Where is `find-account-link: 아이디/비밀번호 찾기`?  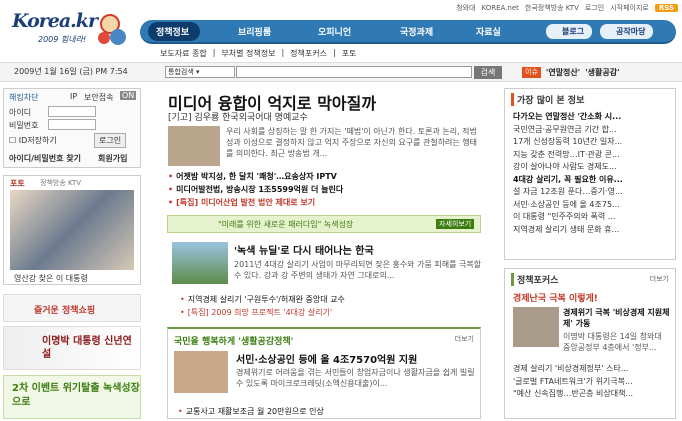
find-account-link: 아이디/비밀번호 찾기 is located at coordinates (45, 158).